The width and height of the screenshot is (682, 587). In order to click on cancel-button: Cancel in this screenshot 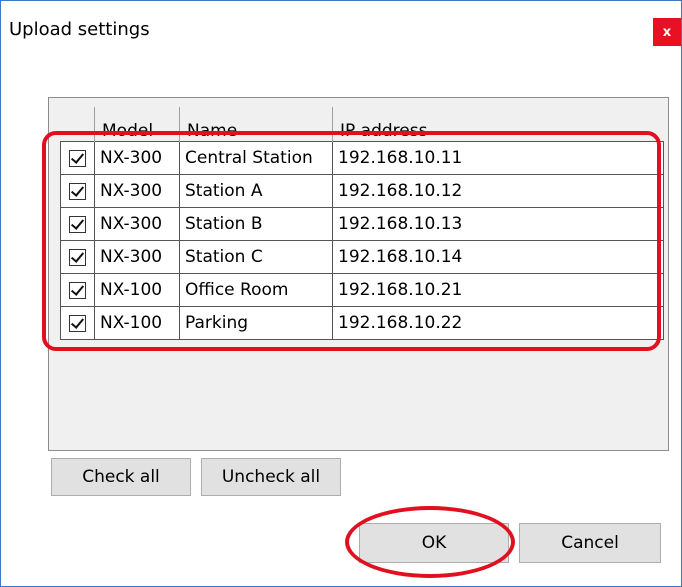, I will do `click(590, 543)`.